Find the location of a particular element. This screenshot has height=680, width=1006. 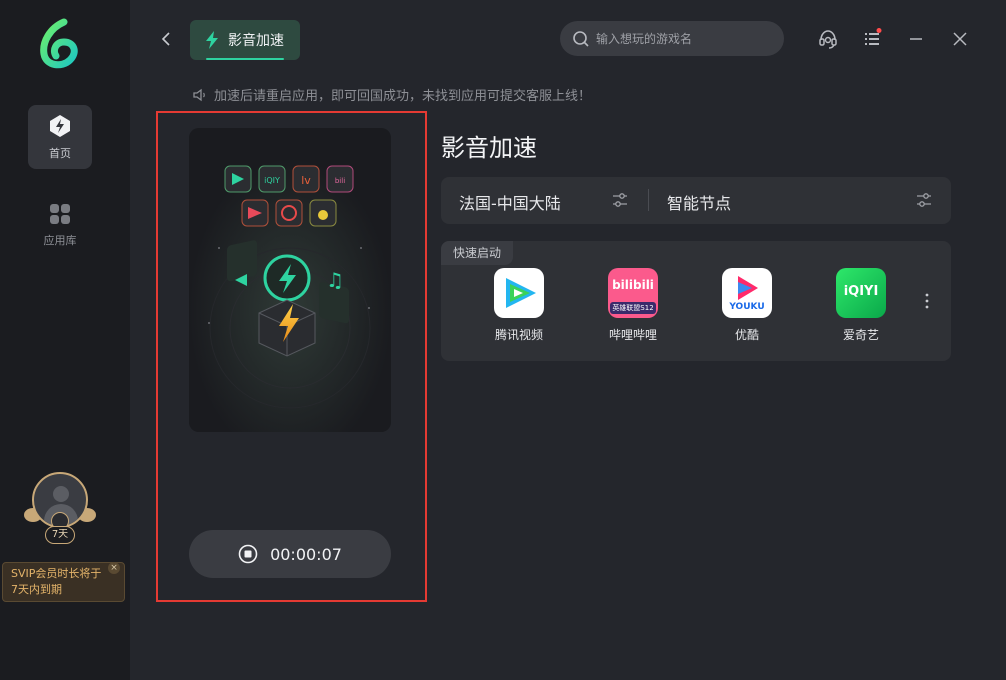

tencent-video-icon is located at coordinates (519, 293).